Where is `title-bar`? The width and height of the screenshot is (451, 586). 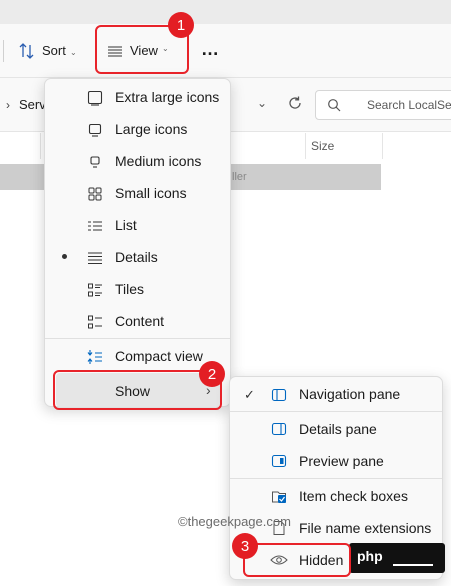 title-bar is located at coordinates (225, 12).